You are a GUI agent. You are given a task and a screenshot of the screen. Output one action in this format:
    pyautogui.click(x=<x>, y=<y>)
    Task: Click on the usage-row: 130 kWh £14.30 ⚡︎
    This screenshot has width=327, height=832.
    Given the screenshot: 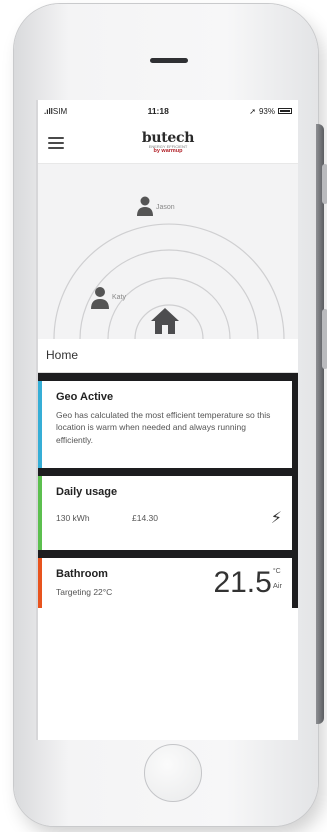 What is the action you would take?
    pyautogui.click(x=169, y=518)
    